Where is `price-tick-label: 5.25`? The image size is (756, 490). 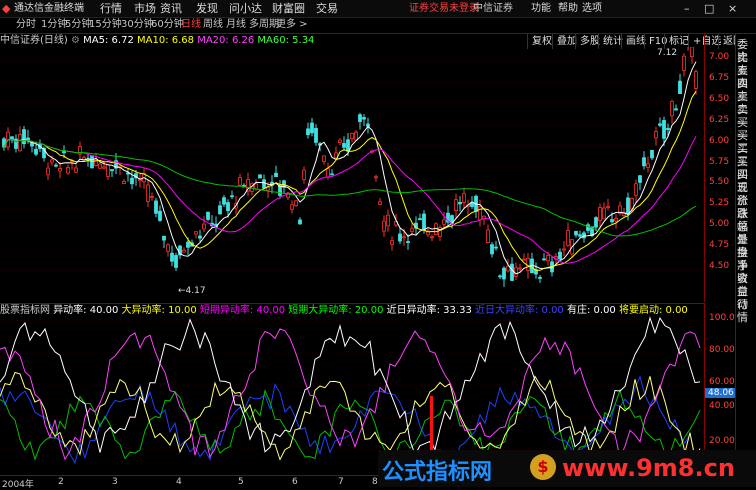 price-tick-label: 5.25 is located at coordinates (719, 203).